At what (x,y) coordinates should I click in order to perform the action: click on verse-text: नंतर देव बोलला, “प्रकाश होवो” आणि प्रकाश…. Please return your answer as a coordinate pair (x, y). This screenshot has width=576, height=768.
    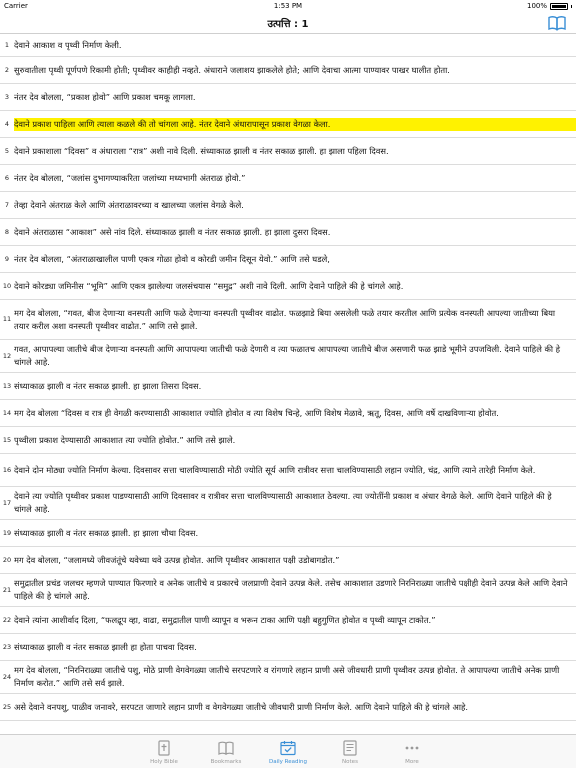
    Looking at the image, I should click on (105, 96).